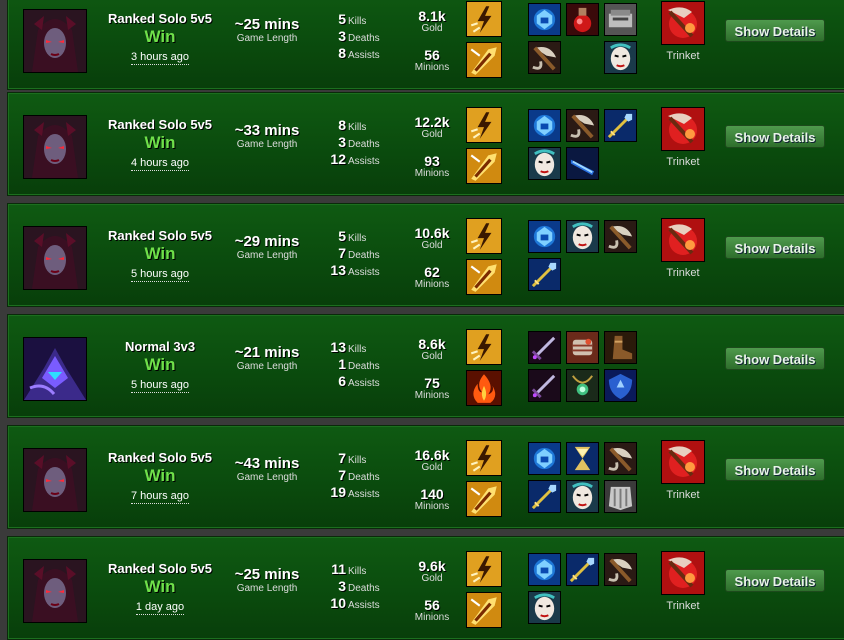  Describe the element at coordinates (432, 383) in the screenshot. I see `minions-value: 75` at that location.